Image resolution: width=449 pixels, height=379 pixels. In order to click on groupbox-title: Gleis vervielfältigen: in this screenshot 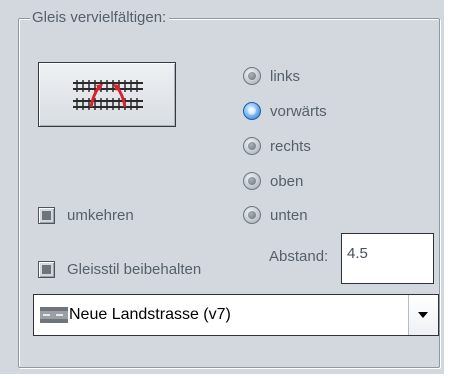, I will do `click(100, 18)`.